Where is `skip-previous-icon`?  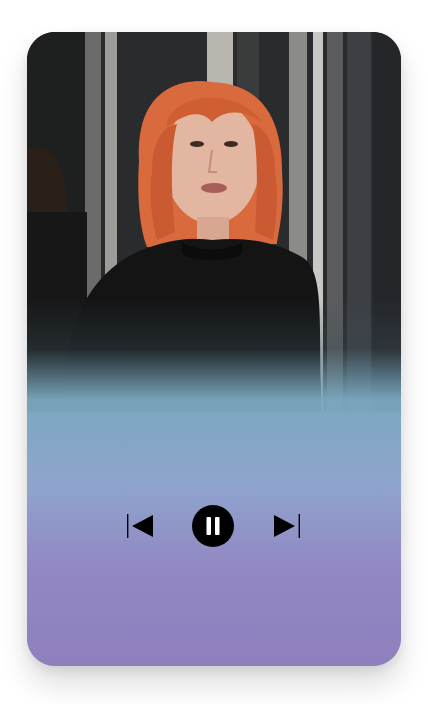
skip-previous-icon is located at coordinates (140, 526).